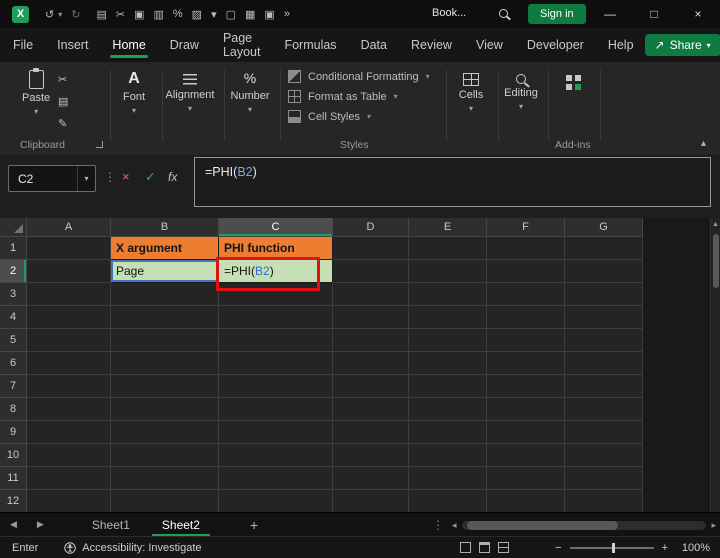 This screenshot has width=720, height=558. What do you see at coordinates (604, 227) in the screenshot?
I see `column-header-g: G` at bounding box center [604, 227].